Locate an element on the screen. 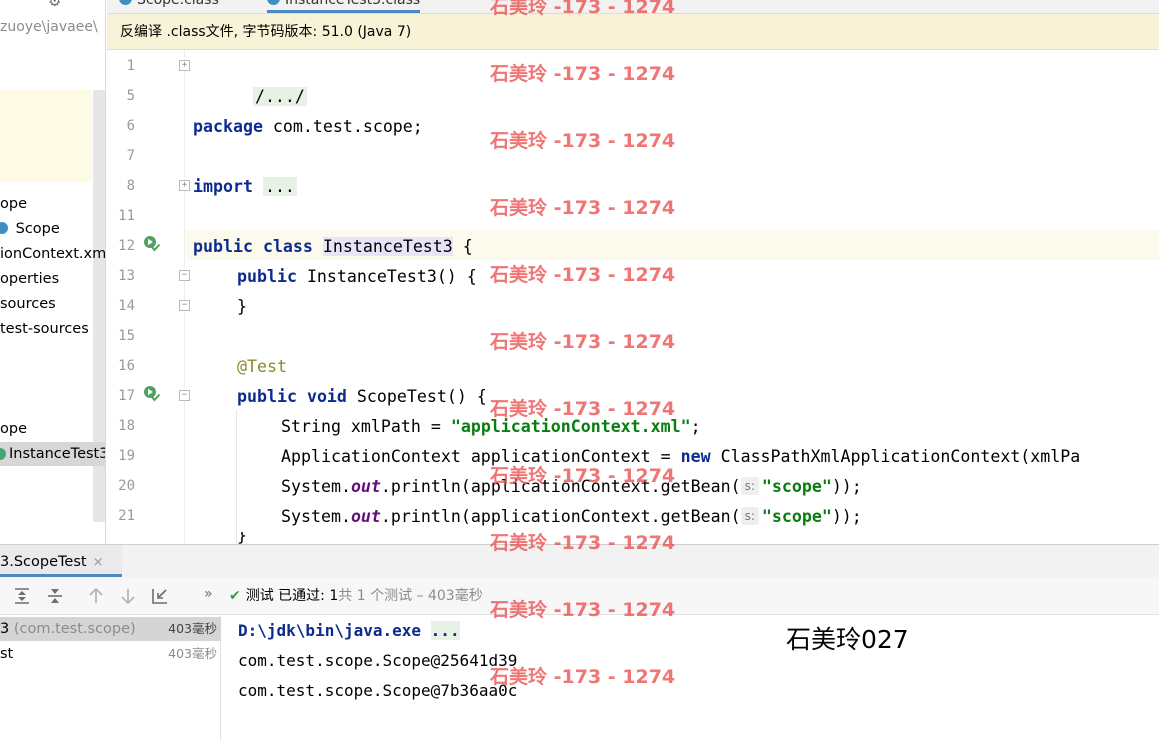 The height and width of the screenshot is (741, 1159). code-text: } is located at coordinates (242, 306).